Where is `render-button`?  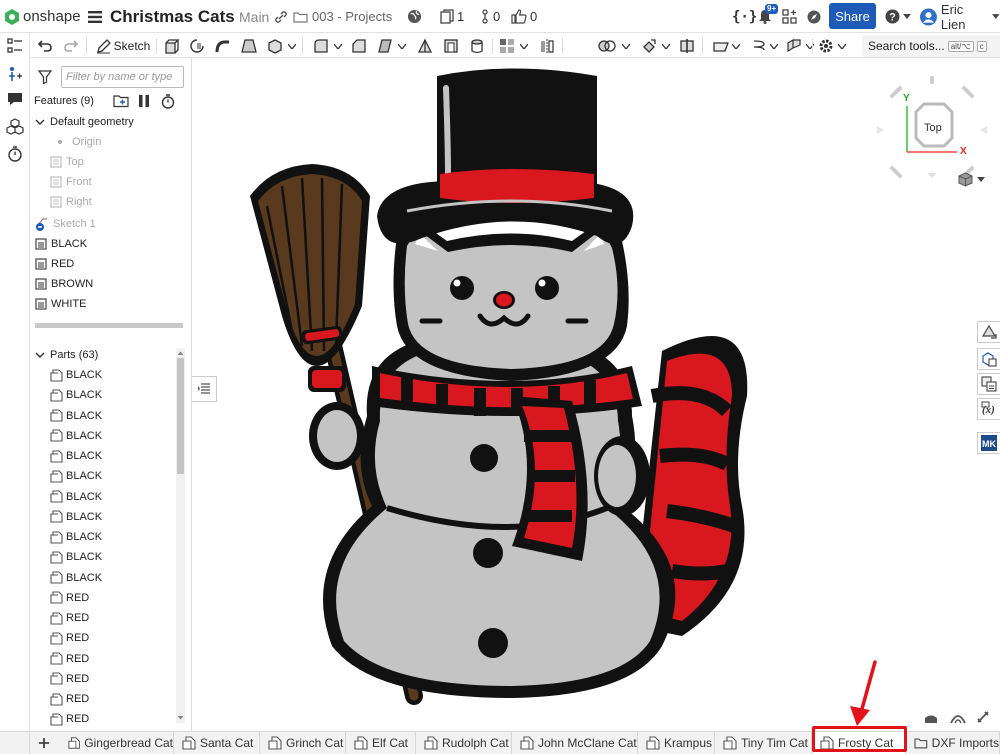 render-button is located at coordinates (958, 718).